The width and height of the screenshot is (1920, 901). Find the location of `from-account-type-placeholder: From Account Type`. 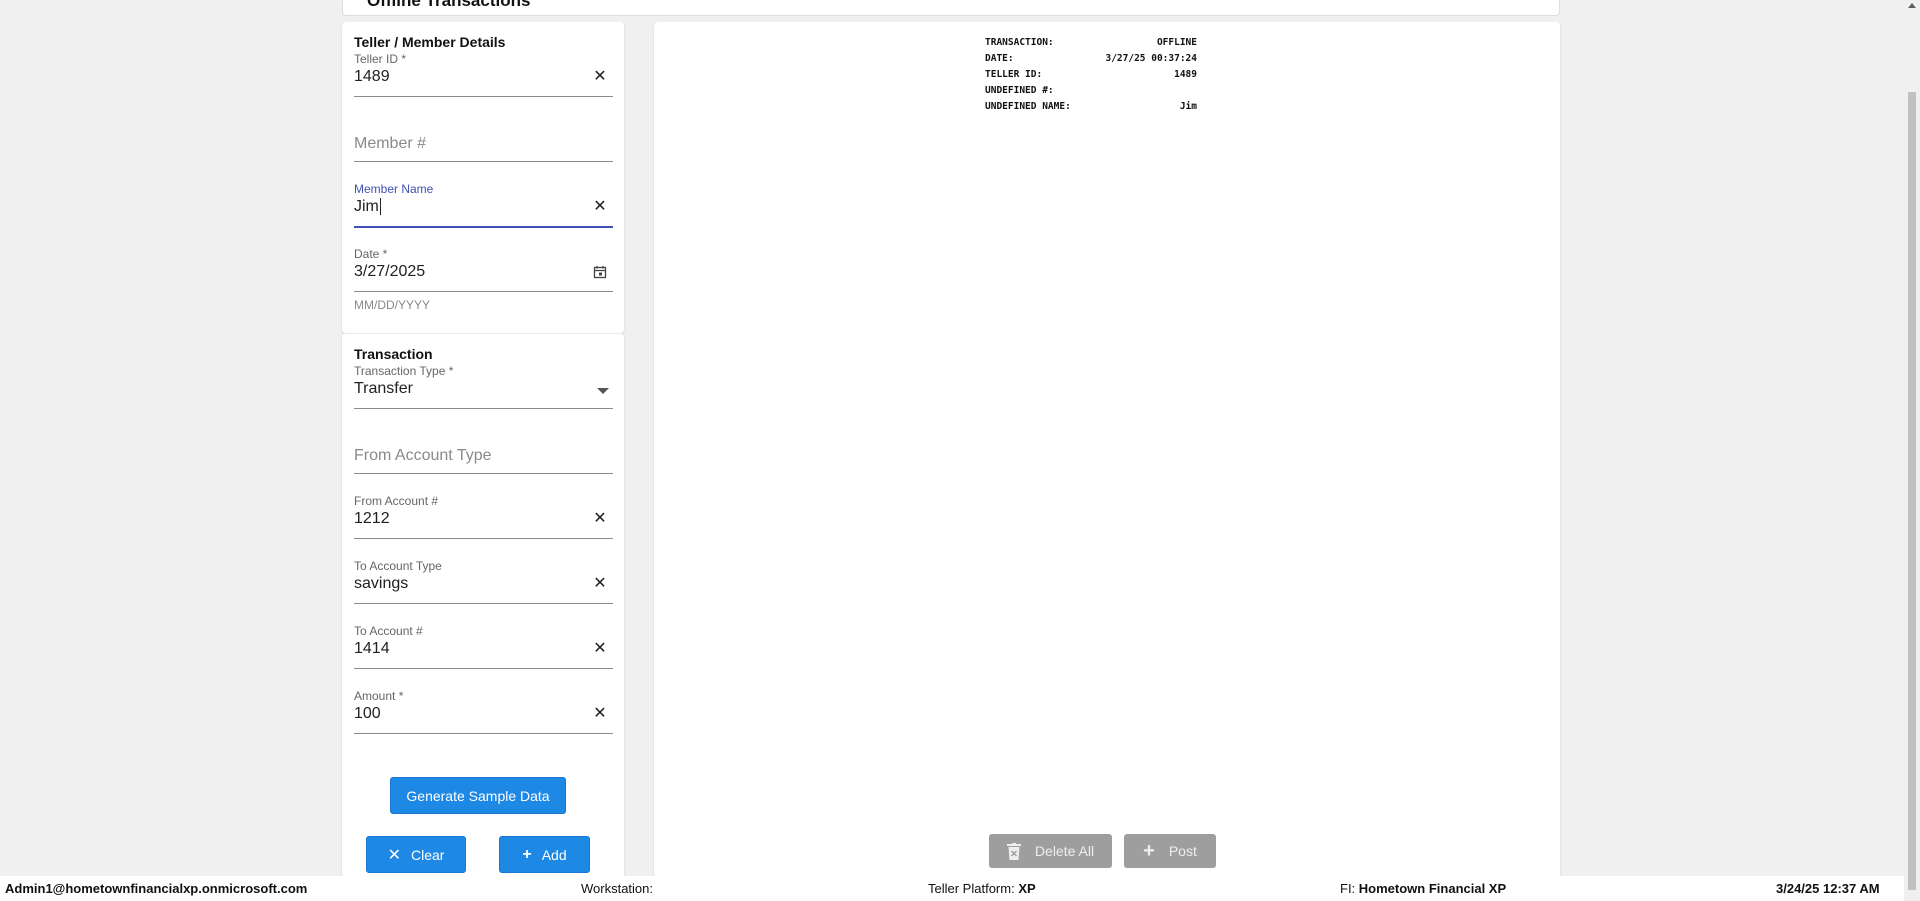

from-account-type-placeholder: From Account Type is located at coordinates (423, 455).